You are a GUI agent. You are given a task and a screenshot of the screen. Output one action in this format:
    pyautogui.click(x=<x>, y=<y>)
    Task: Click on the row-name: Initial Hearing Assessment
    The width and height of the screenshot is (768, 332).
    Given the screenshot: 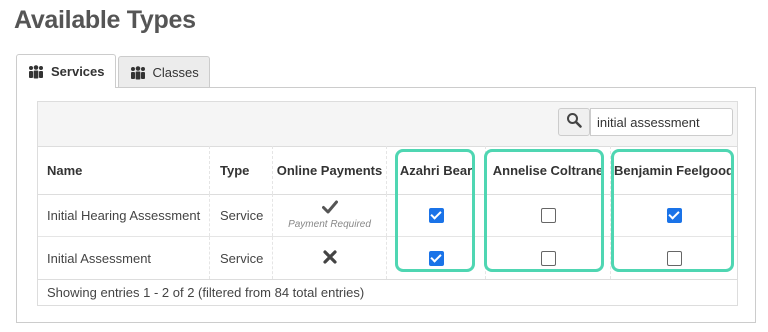 What is the action you would take?
    pyautogui.click(x=124, y=215)
    